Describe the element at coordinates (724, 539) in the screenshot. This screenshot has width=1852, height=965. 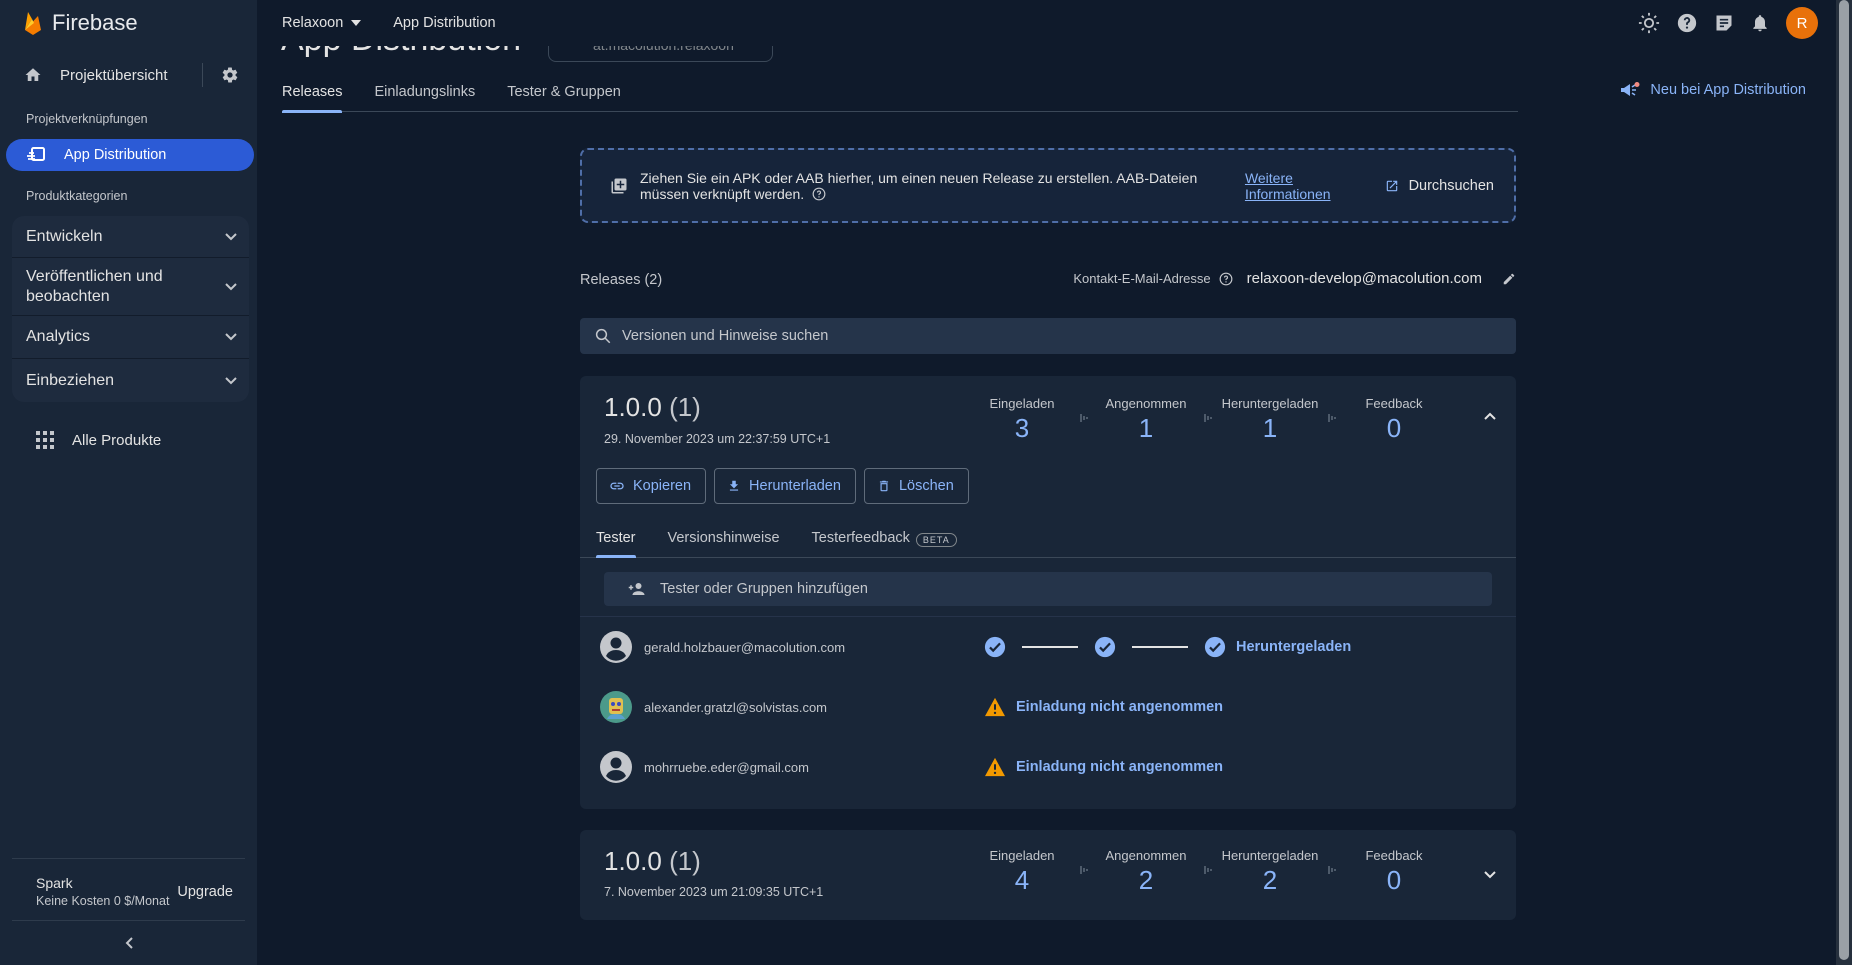
I see `tab-release-notes: Versionshinweise` at that location.